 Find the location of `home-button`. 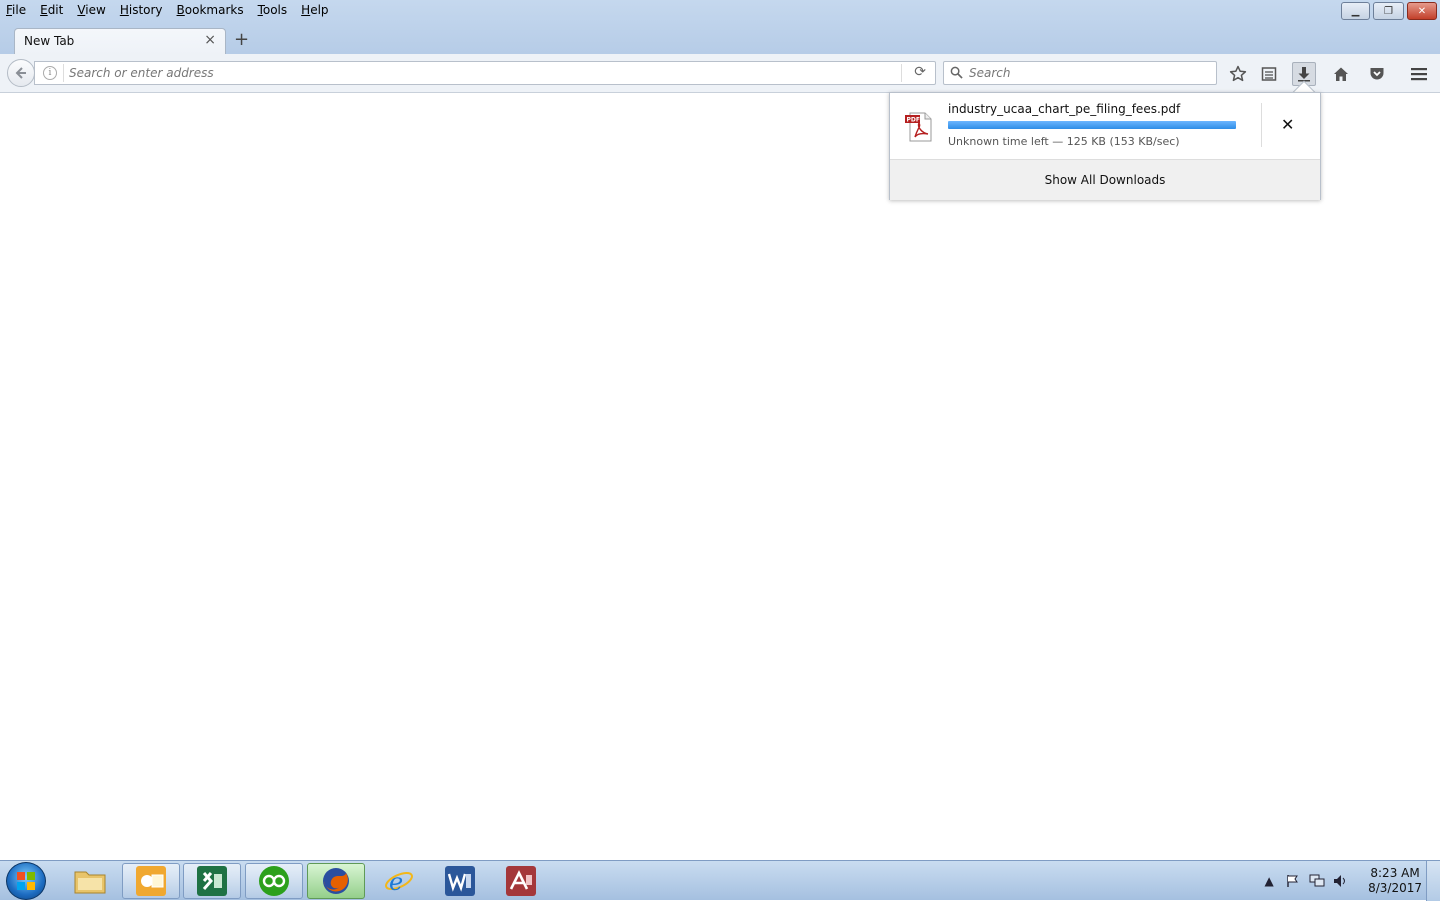

home-button is located at coordinates (1341, 74).